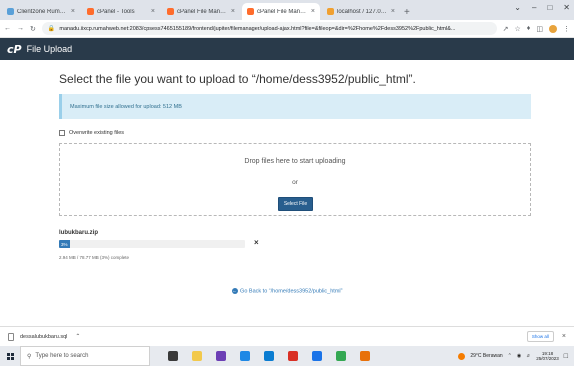 Image resolution: width=574 pixels, height=366 pixels. What do you see at coordinates (97, 133) in the screenshot?
I see `overwrite-label: Overwrite existing files` at bounding box center [97, 133].